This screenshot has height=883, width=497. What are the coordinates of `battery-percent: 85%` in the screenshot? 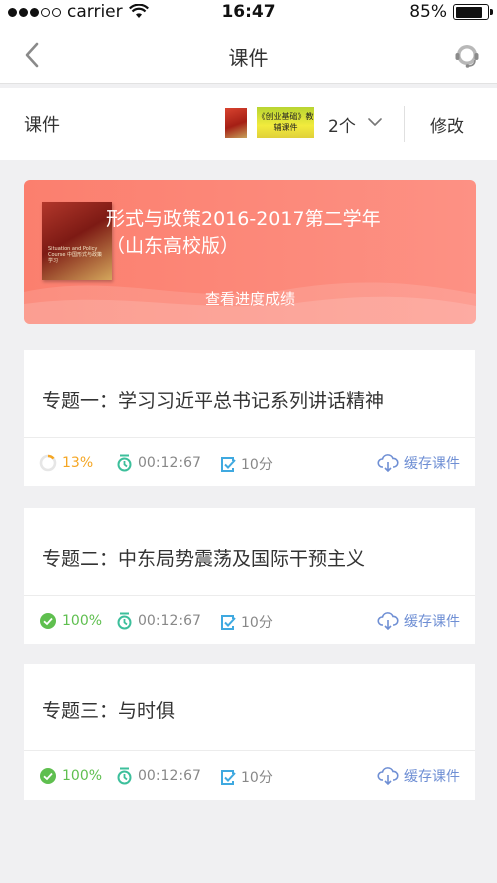 It's located at (428, 12).